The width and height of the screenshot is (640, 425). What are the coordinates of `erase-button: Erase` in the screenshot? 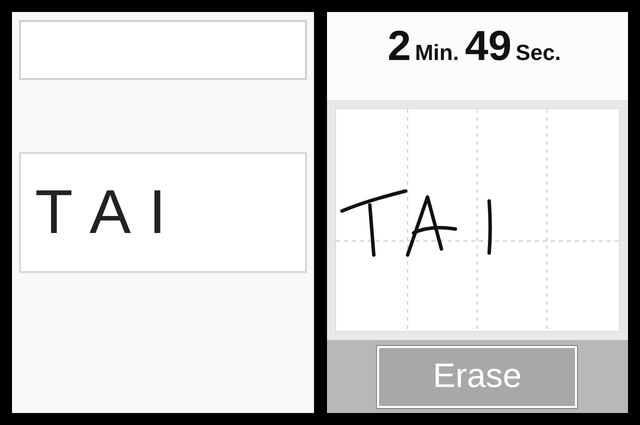 It's located at (477, 377).